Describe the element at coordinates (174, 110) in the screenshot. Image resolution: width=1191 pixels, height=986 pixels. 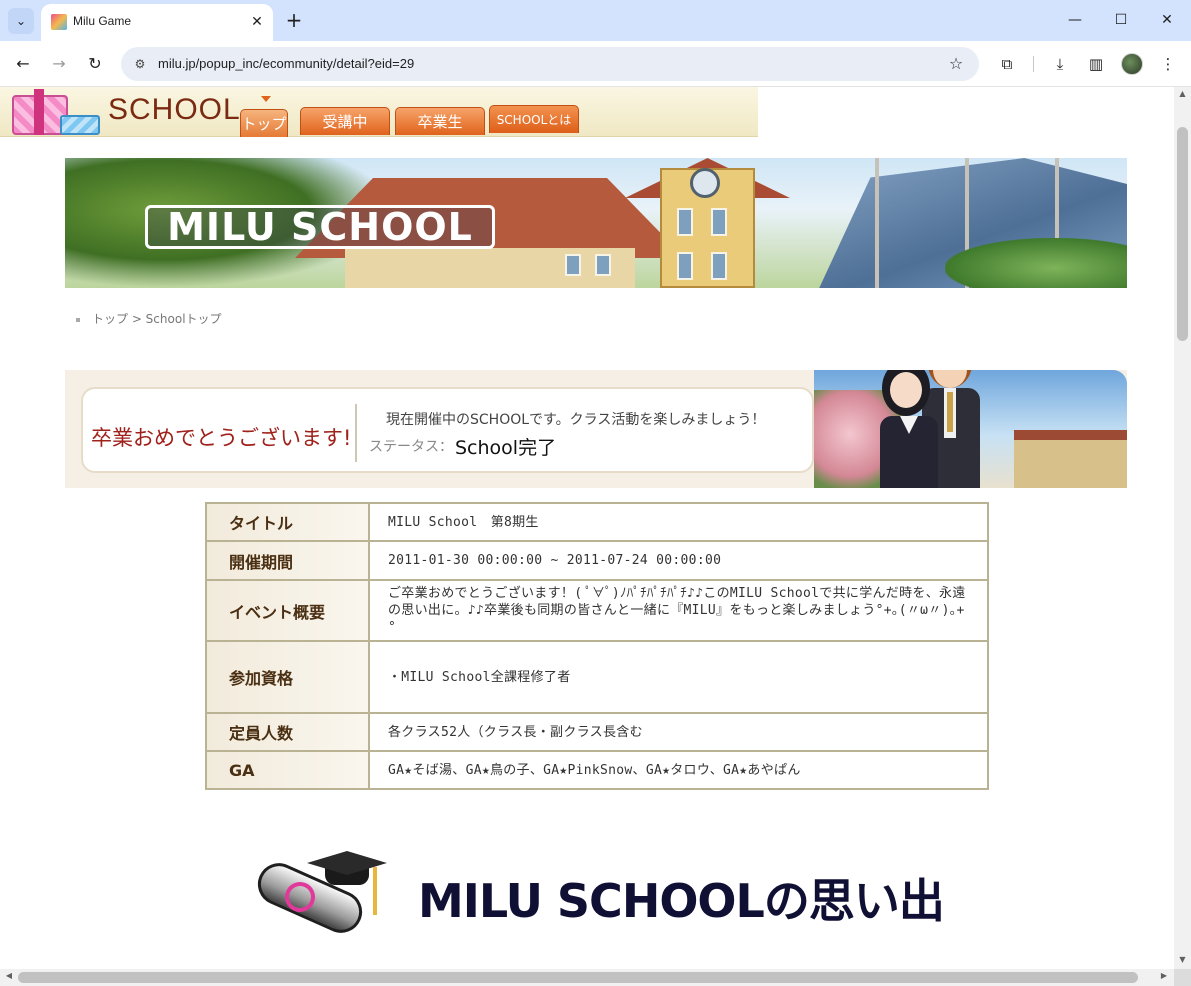
I see `site-logo-text: SCHOOL` at that location.